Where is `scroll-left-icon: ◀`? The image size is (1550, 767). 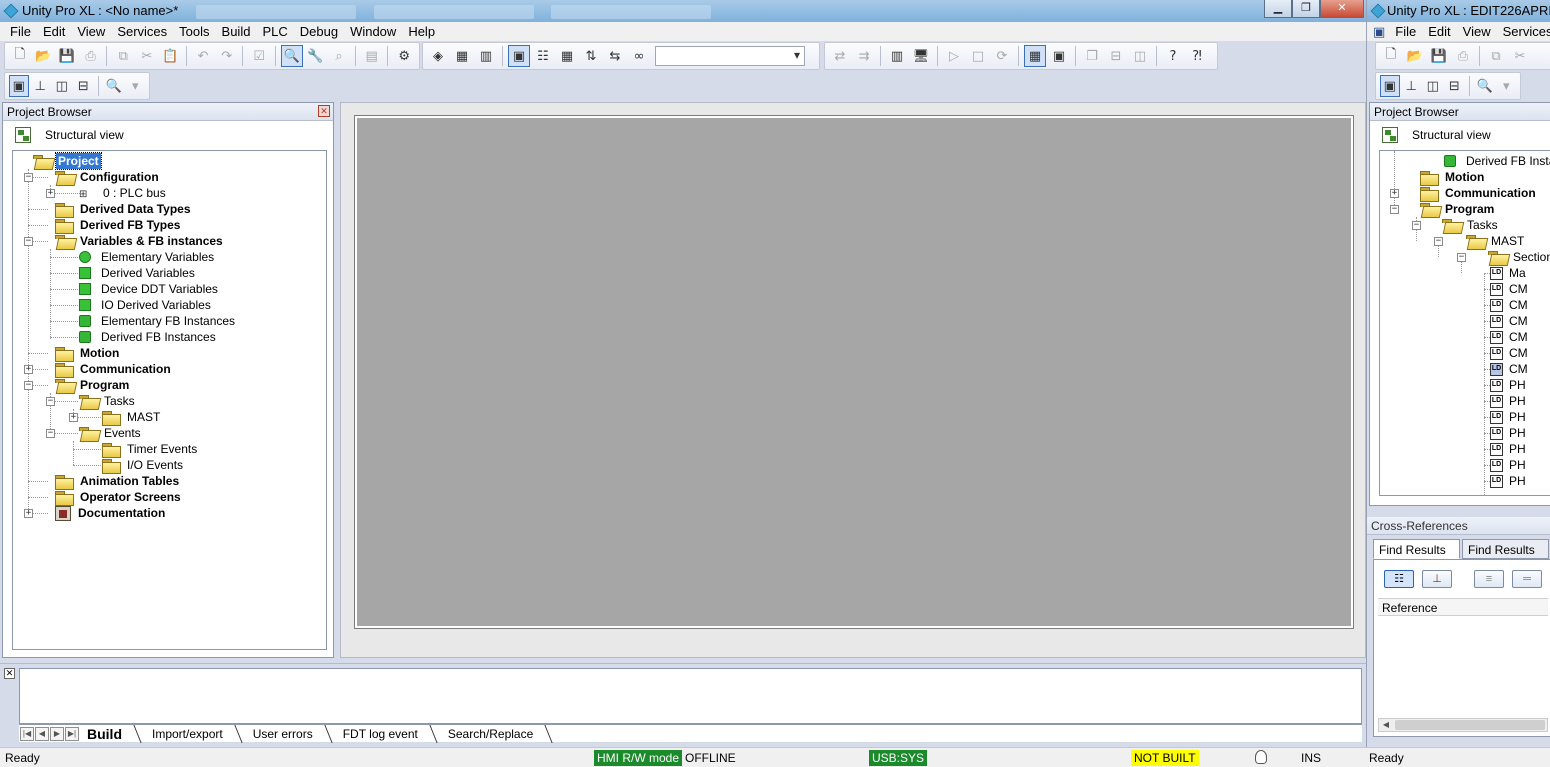
scroll-left-icon: ◀ is located at coordinates (1386, 725).